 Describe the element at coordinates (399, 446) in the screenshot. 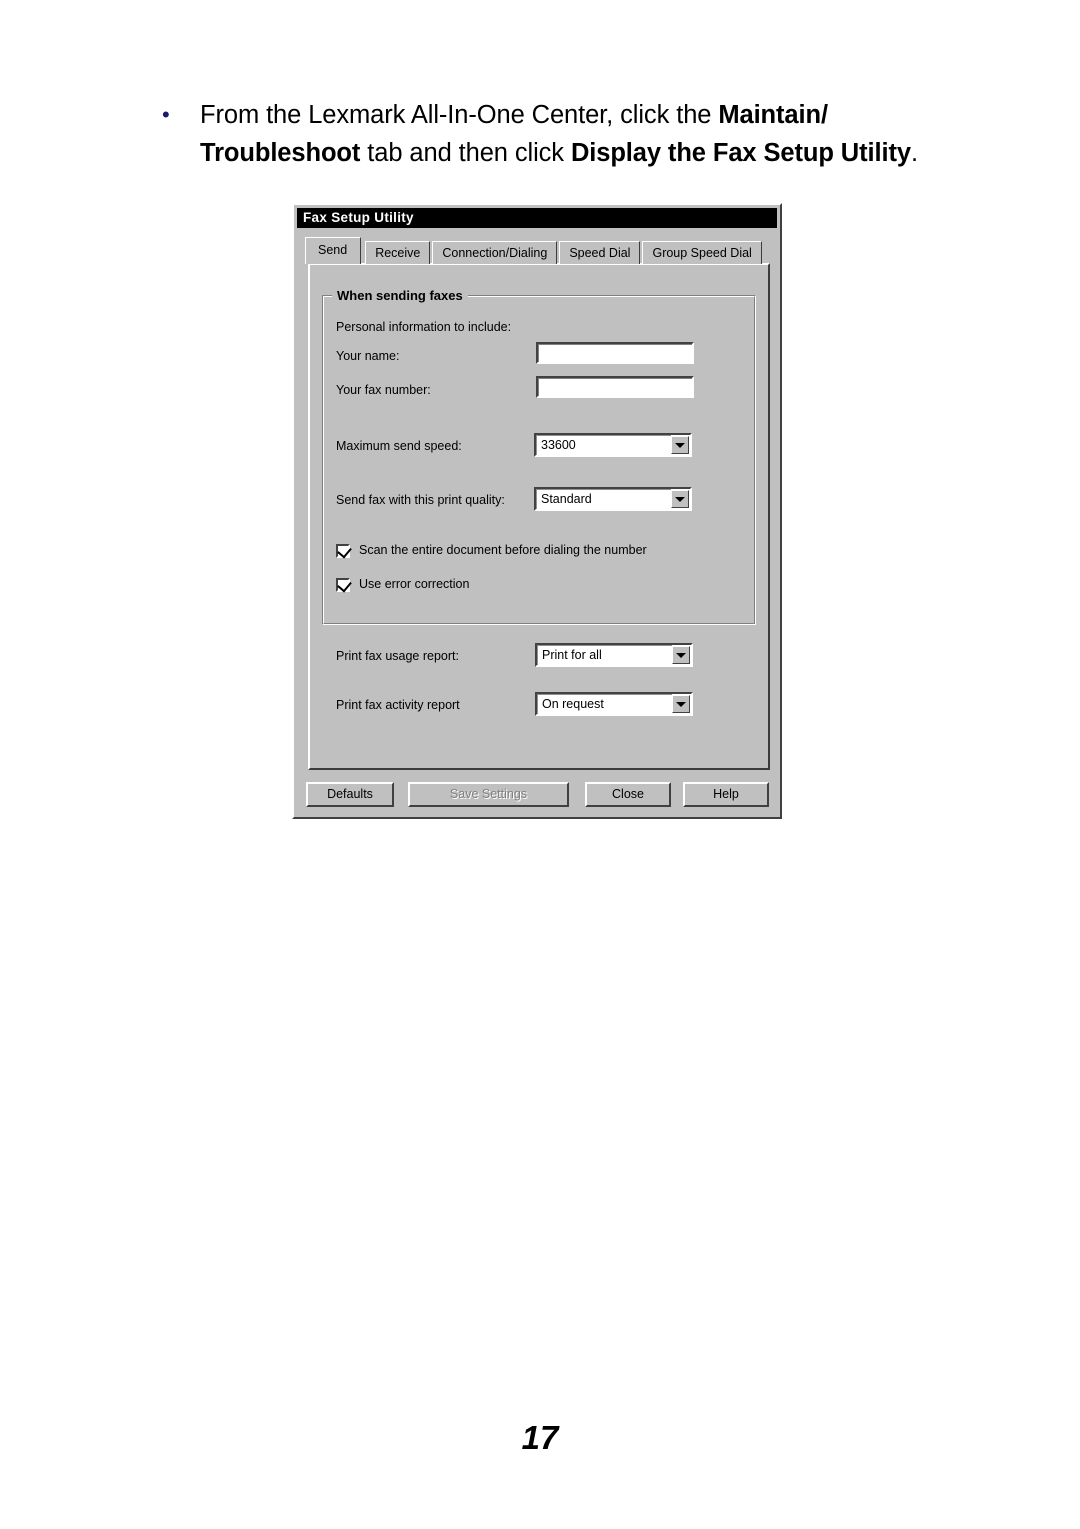

I see `maximum-send-speed-label: Maximum send speed:` at that location.